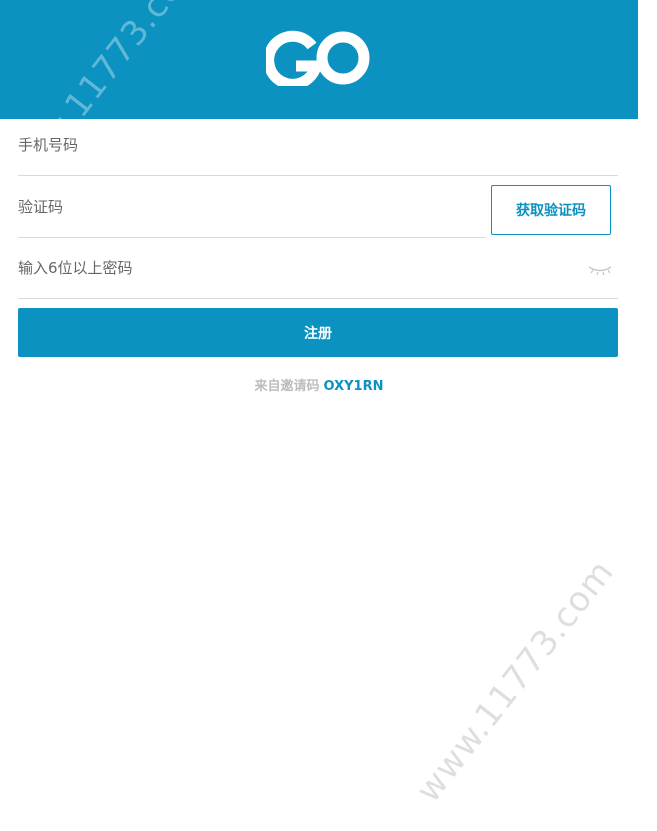 This screenshot has height=831, width=657. What do you see at coordinates (551, 210) in the screenshot?
I see `get-code-button: 获取验证码` at bounding box center [551, 210].